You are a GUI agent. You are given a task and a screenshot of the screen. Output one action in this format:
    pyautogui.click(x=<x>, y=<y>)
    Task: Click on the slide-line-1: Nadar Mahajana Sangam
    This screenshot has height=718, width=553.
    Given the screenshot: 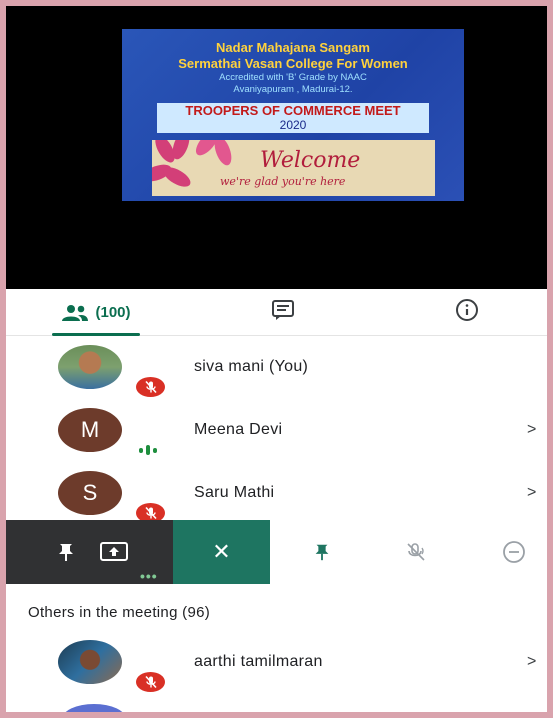 What is the action you would take?
    pyautogui.click(x=293, y=47)
    